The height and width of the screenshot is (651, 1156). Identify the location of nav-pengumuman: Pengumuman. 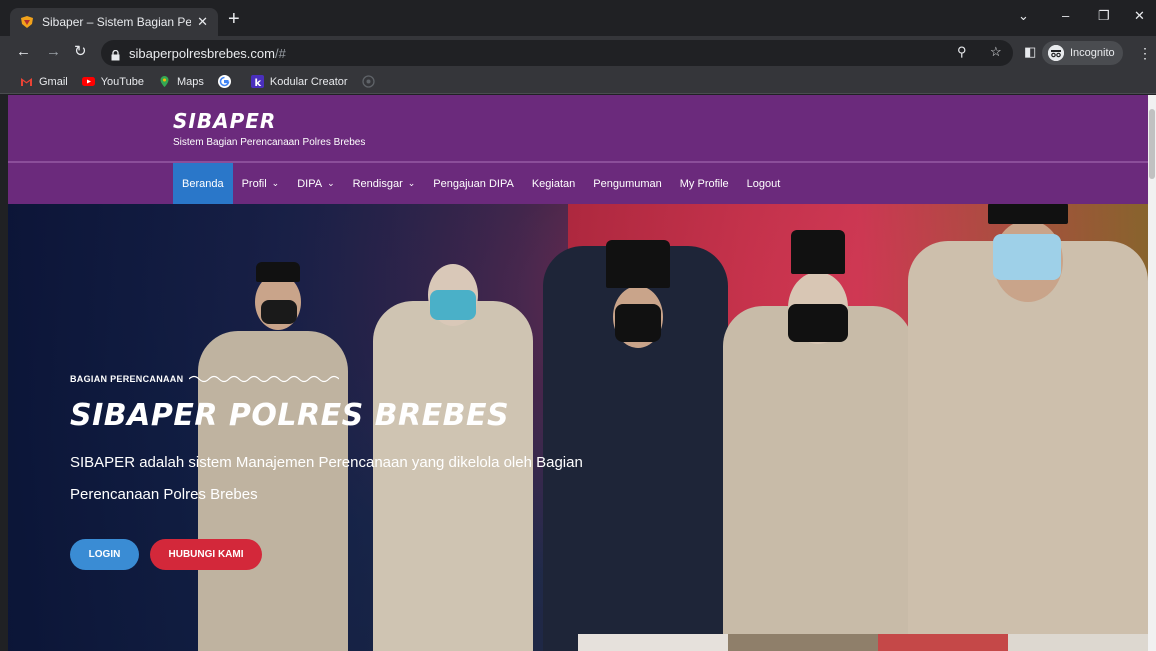
(627, 183).